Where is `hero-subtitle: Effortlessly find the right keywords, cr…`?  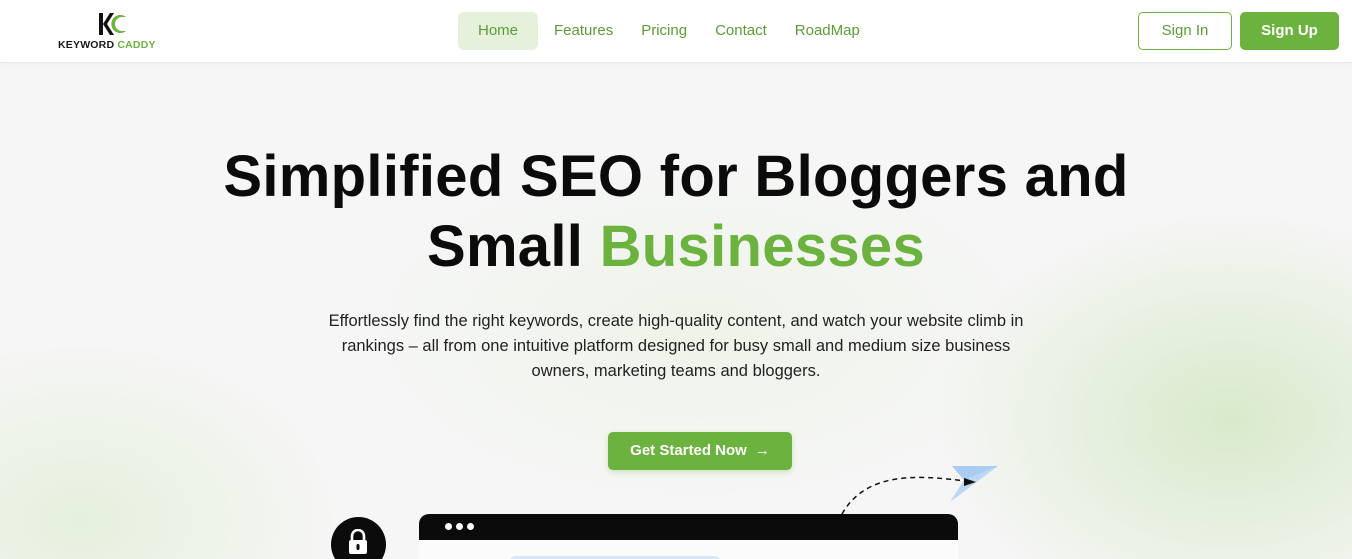
hero-subtitle: Effortlessly find the right keywords, cr… is located at coordinates (676, 346).